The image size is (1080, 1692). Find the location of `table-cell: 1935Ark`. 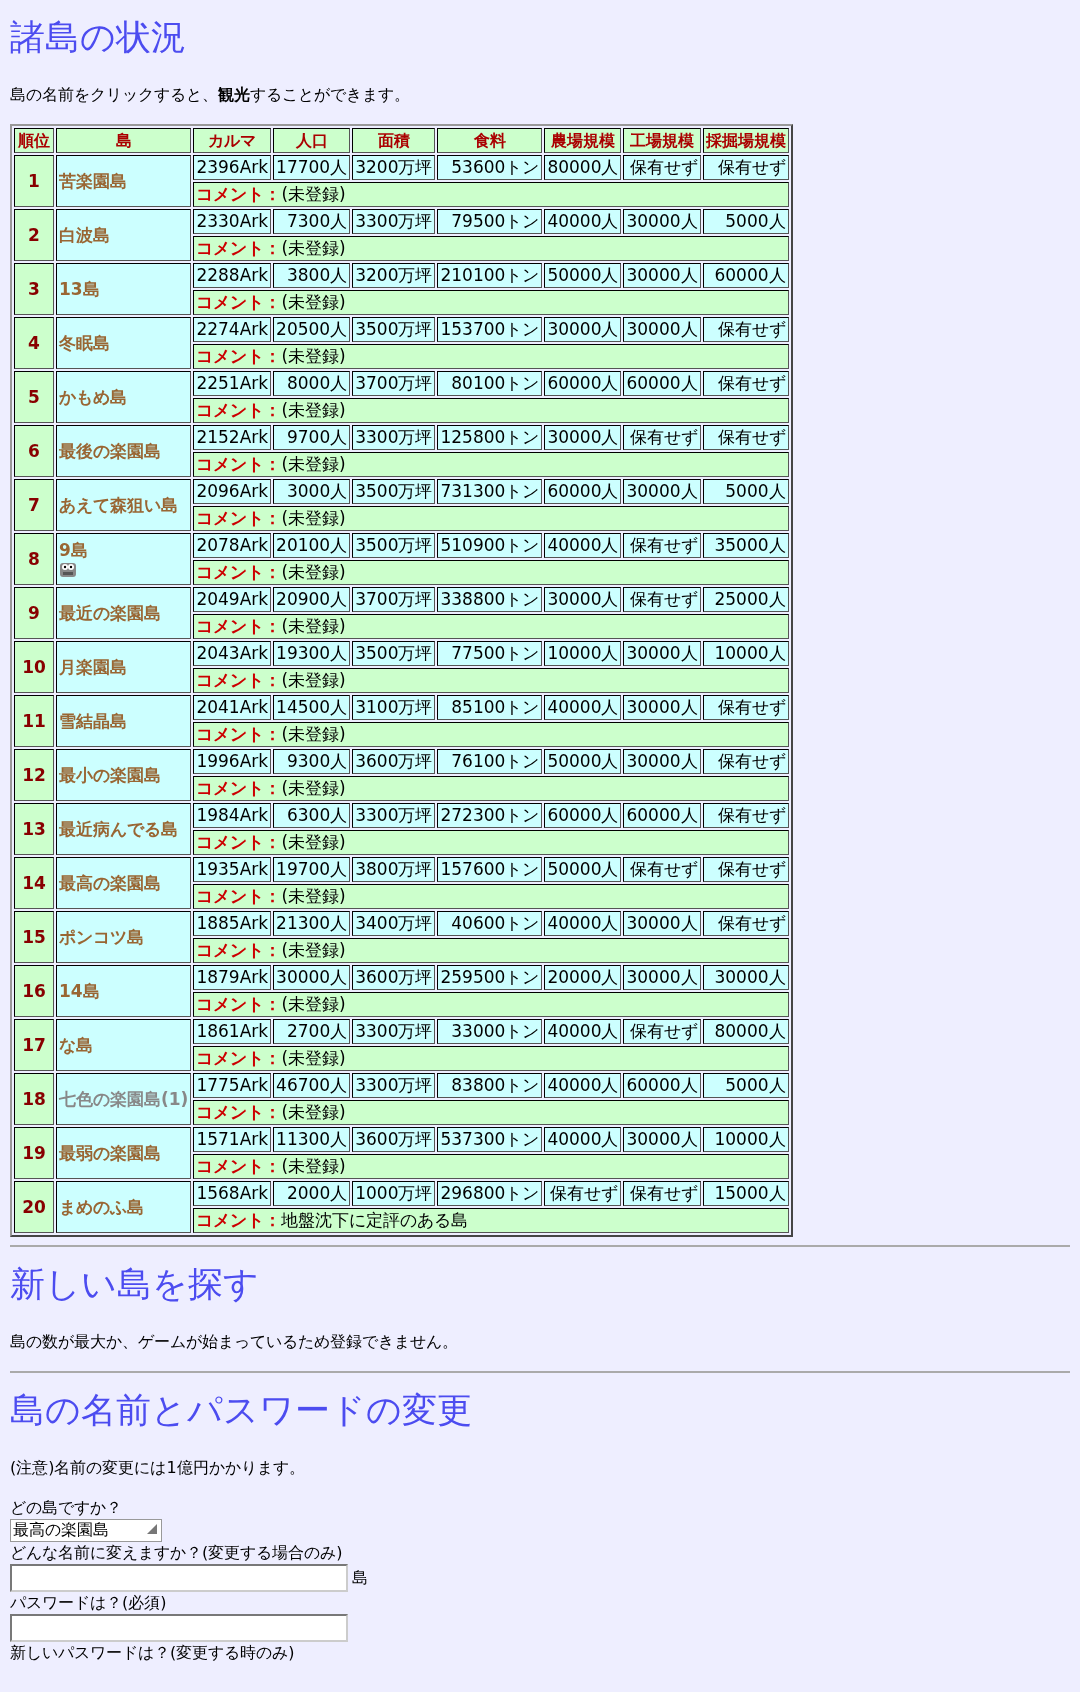

table-cell: 1935Ark is located at coordinates (232, 869).